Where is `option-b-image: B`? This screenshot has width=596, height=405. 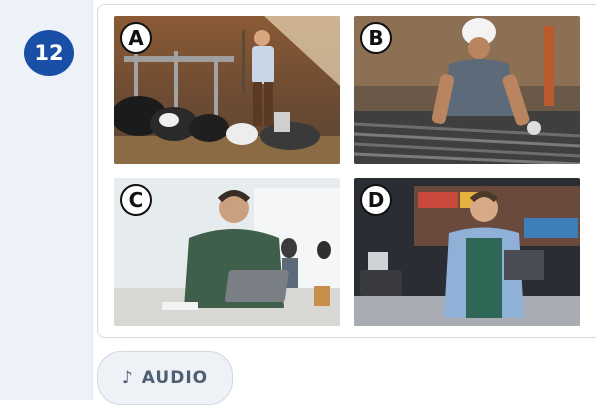 option-b-image: B is located at coordinates (467, 90).